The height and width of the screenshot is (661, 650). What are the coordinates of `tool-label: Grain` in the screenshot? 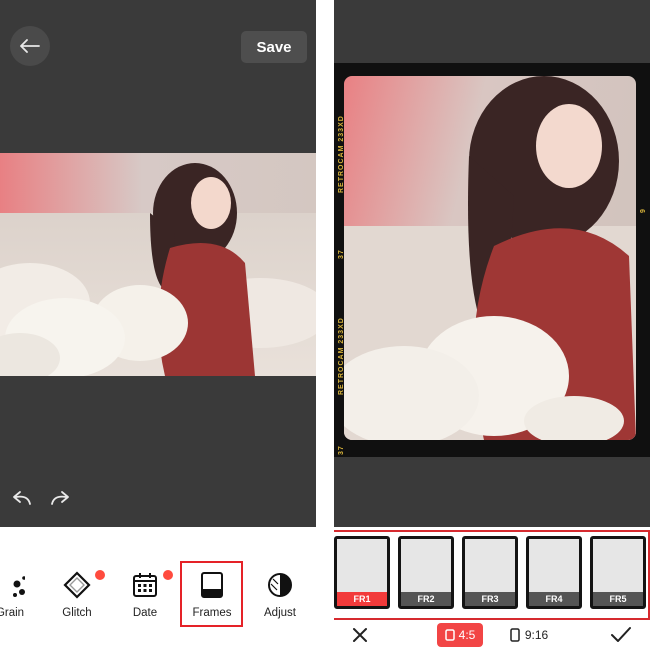 It's located at (12, 613).